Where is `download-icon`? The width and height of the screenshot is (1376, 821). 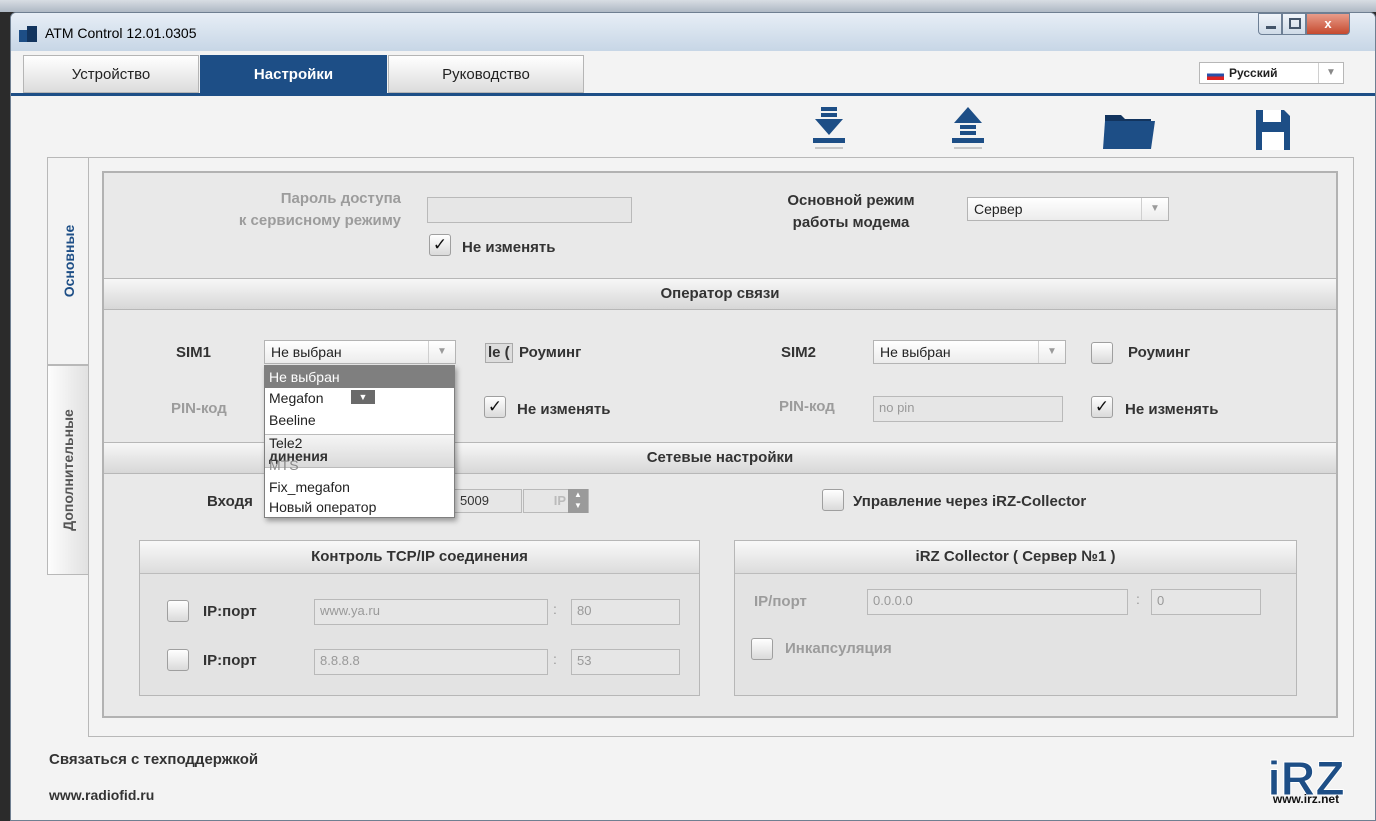
download-icon is located at coordinates (829, 130).